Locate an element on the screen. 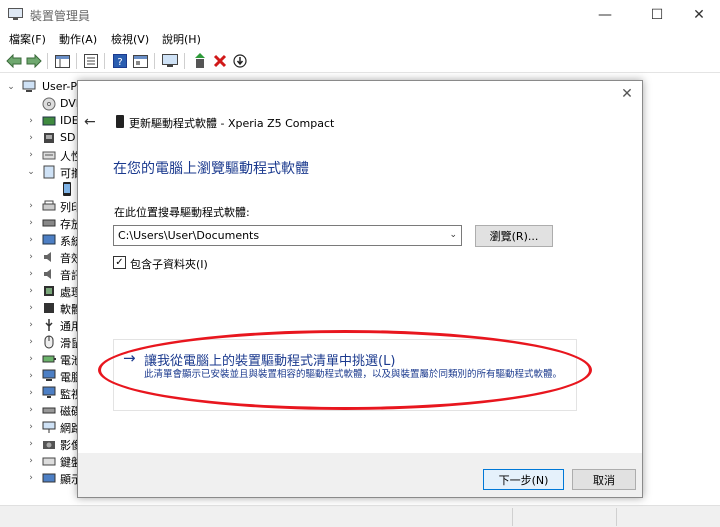 Image resolution: width=720 pixels, height=527 pixels. portable-device-icon is located at coordinates (49, 172).